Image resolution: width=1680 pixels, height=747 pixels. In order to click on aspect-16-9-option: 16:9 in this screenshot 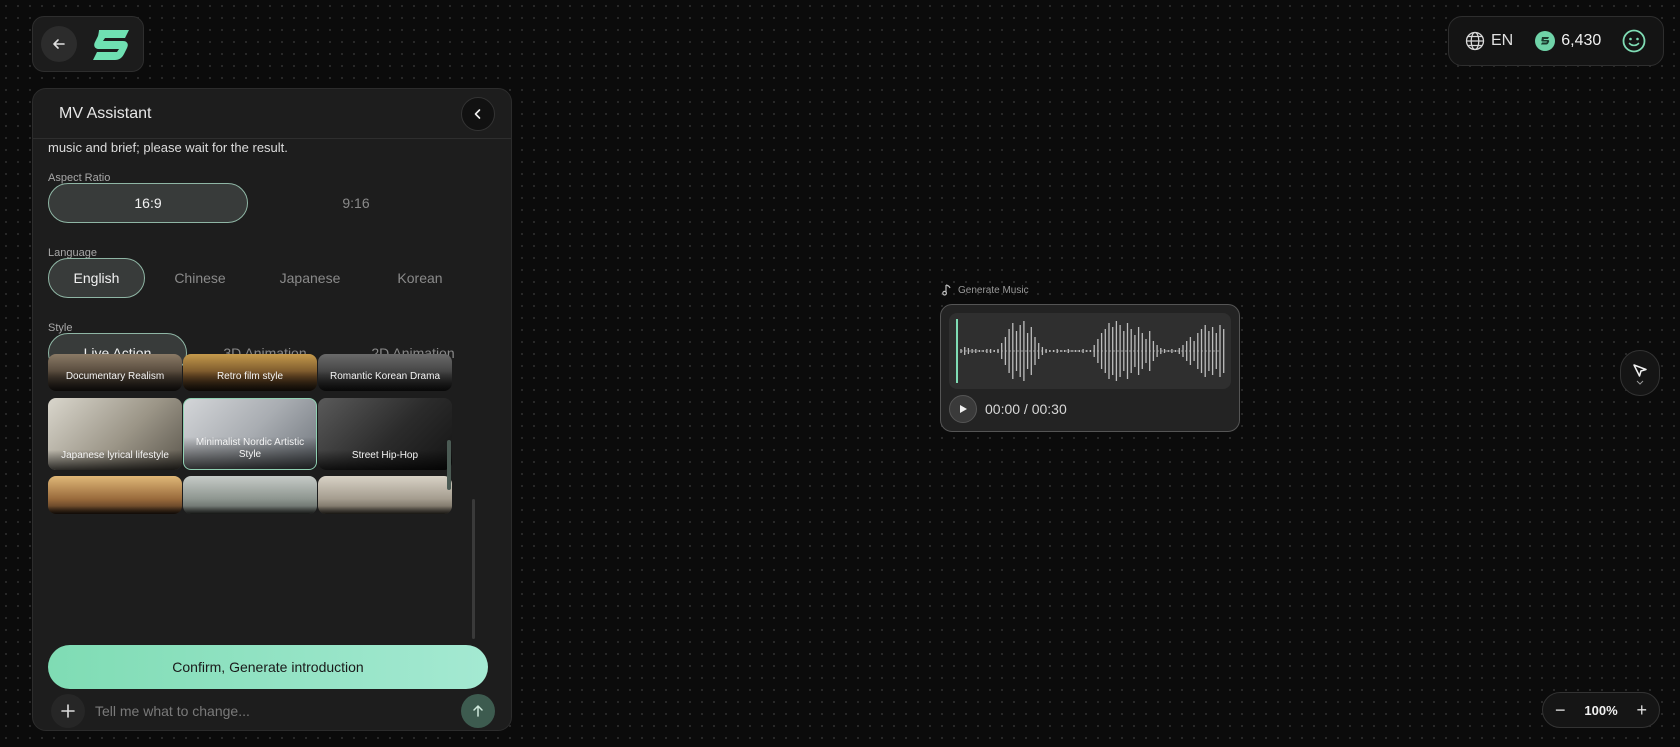, I will do `click(148, 203)`.